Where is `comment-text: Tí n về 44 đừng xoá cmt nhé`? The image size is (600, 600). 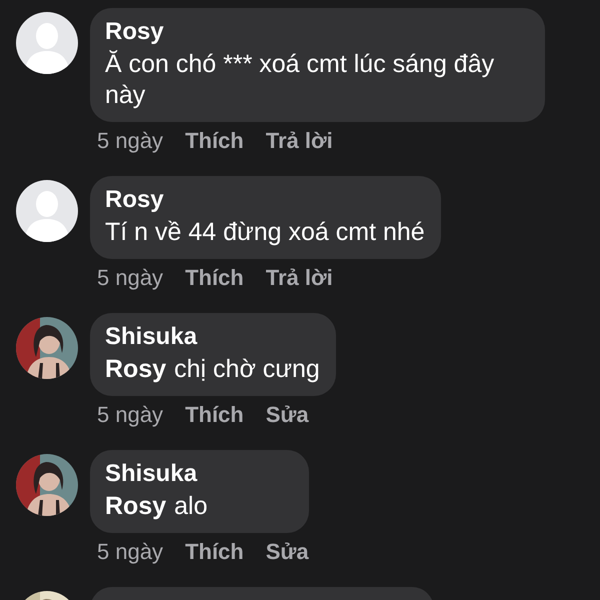
comment-text: Tí n về 44 đừng xoá cmt nhé is located at coordinates (265, 232).